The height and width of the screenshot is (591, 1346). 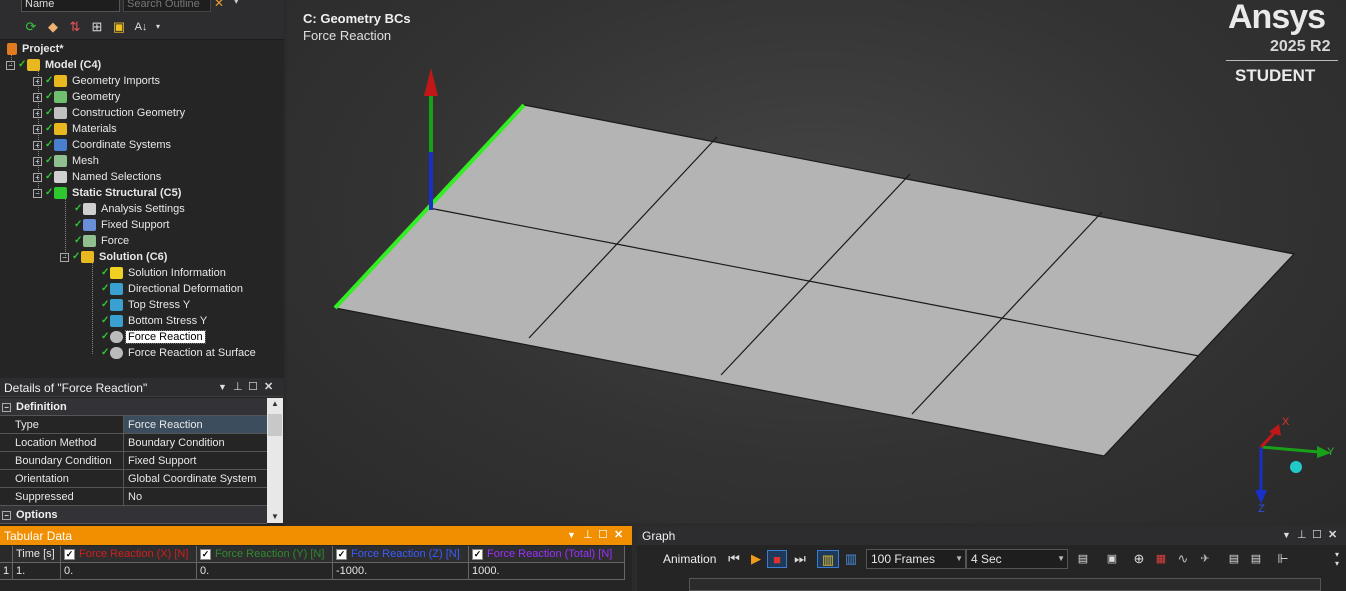 What do you see at coordinates (1139, 559) in the screenshot?
I see `zoom-icon: ⊕` at bounding box center [1139, 559].